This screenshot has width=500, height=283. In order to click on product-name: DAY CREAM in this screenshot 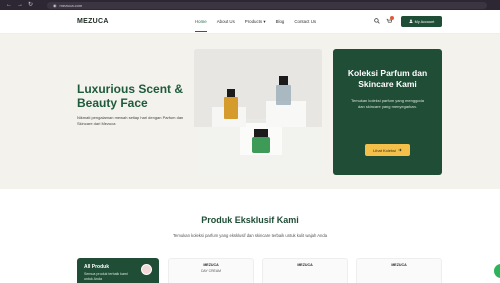, I will do `click(211, 271)`.